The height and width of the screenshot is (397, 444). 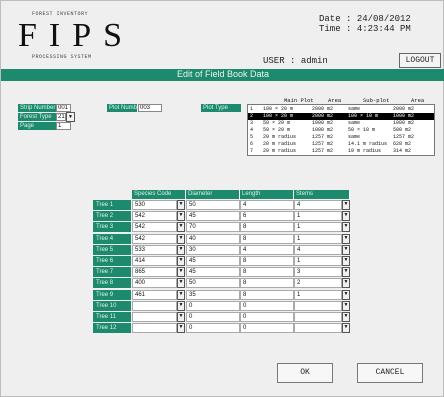 What do you see at coordinates (63, 108) in the screenshot?
I see `strip-number-input: 001` at bounding box center [63, 108].